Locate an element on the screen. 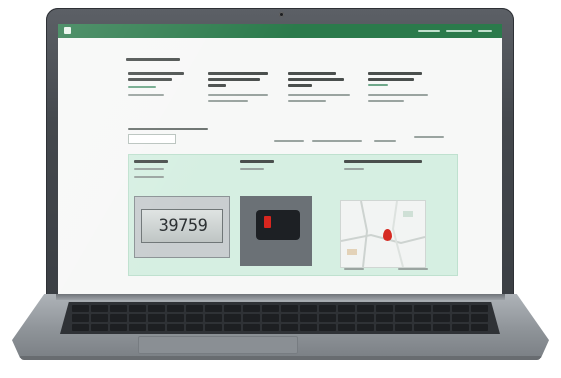 This screenshot has height=378, width=561. camera-lens-icon is located at coordinates (281, 14).